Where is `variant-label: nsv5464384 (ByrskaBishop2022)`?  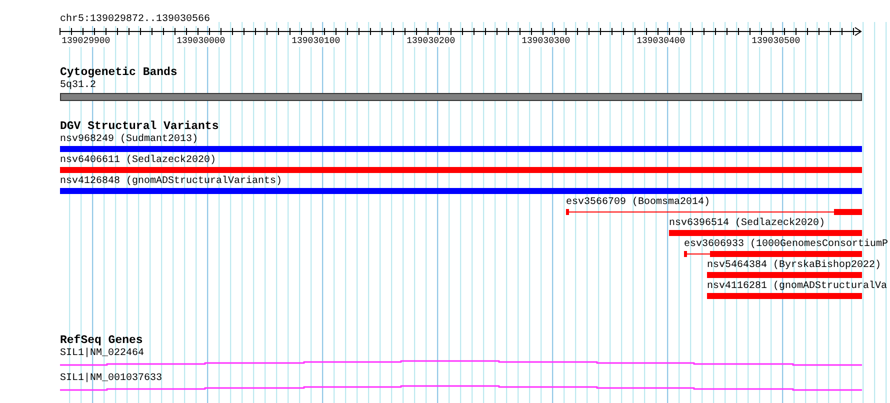 variant-label: nsv5464384 (ByrskaBishop2022) is located at coordinates (794, 266).